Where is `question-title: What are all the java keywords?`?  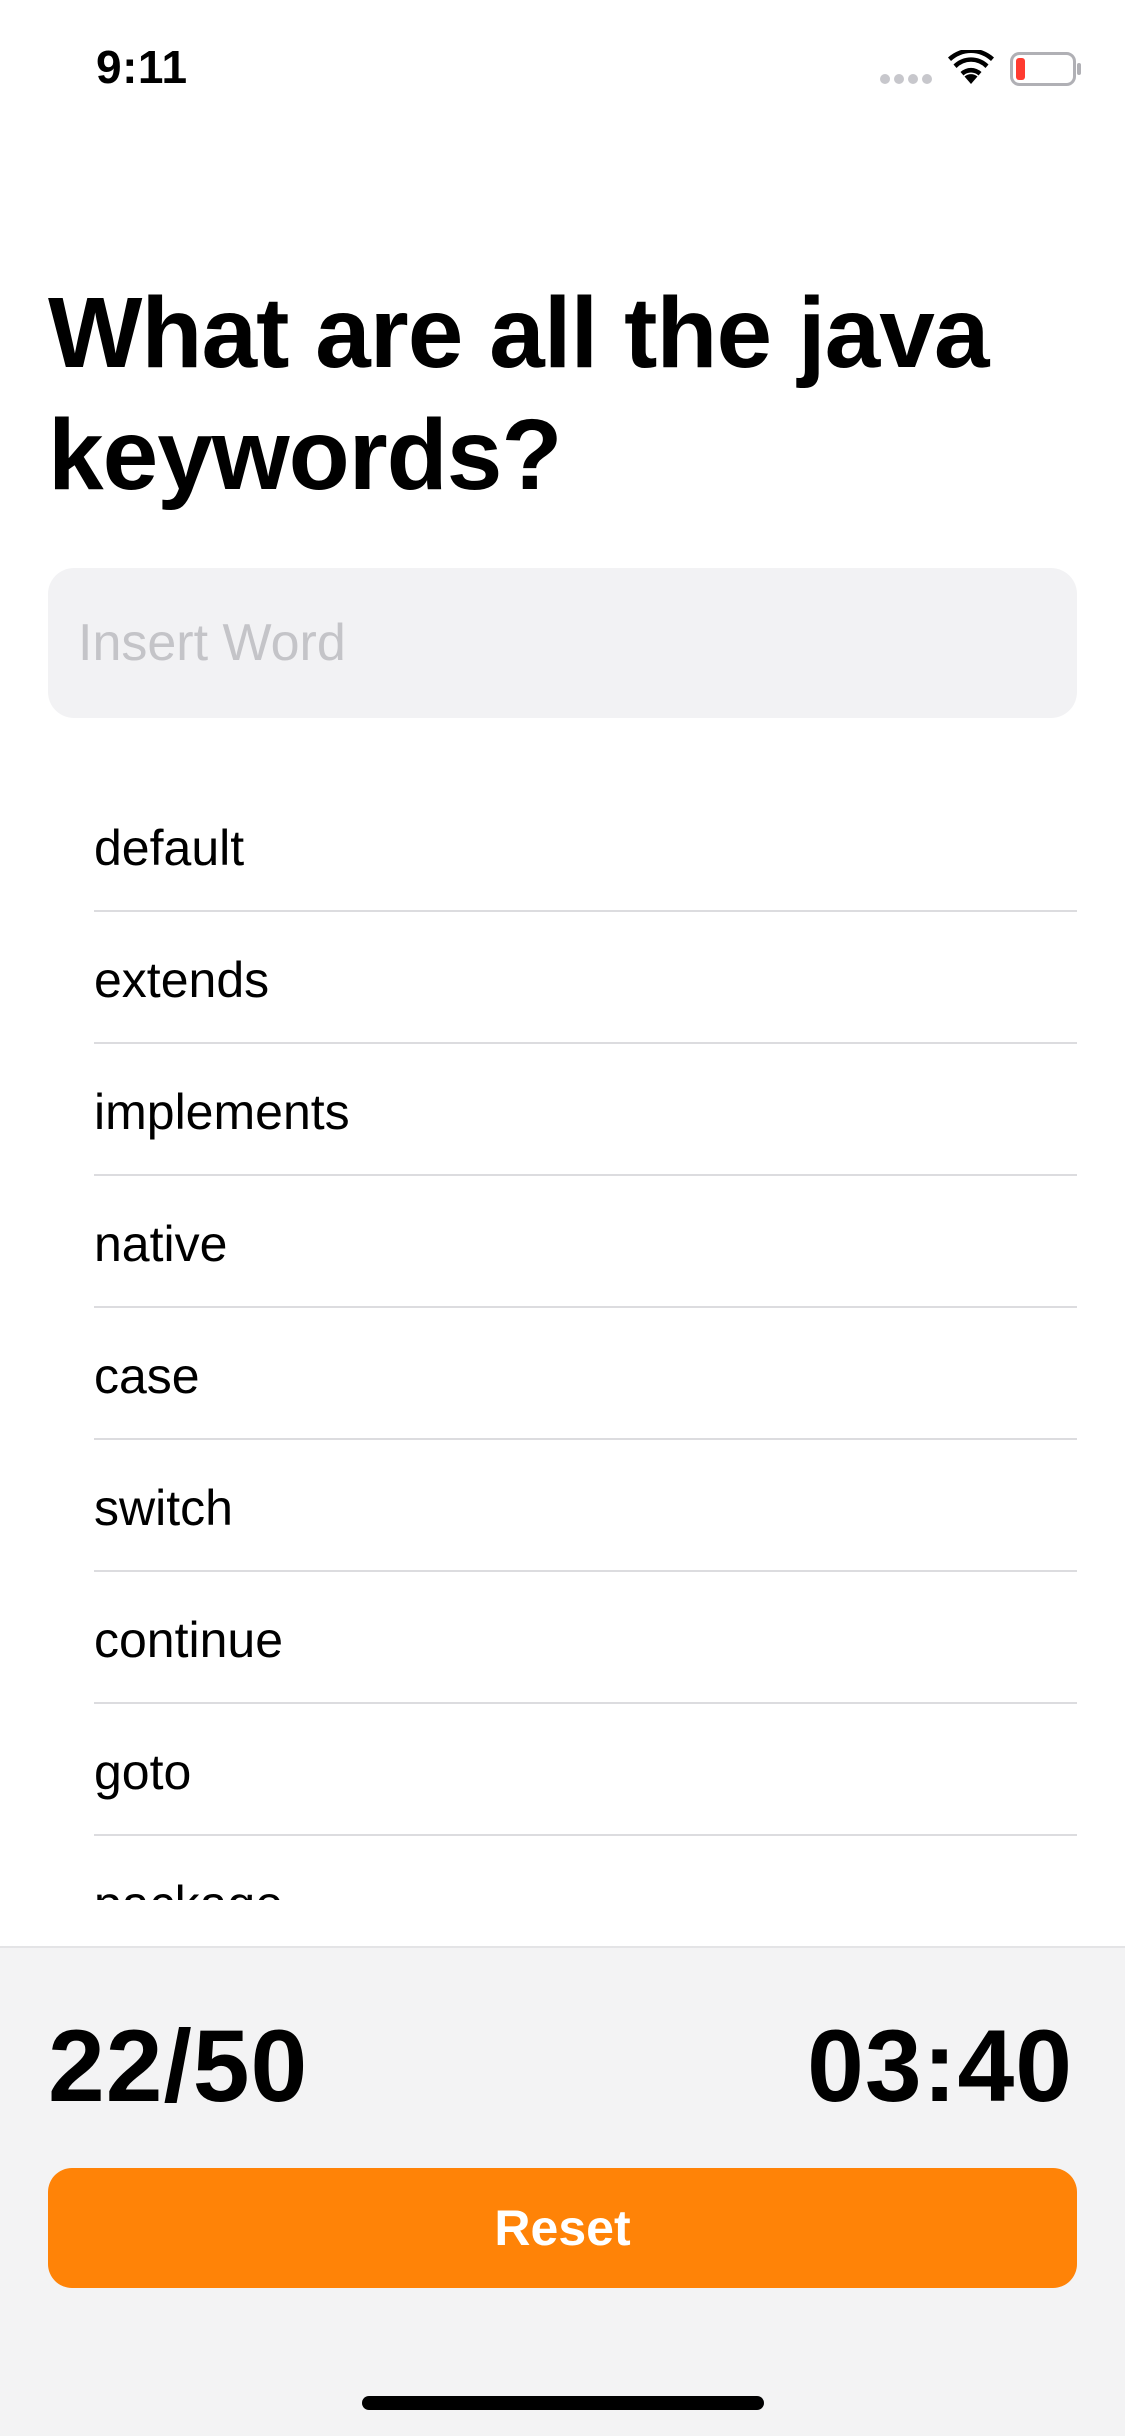
question-title: What are all the java keywords? is located at coordinates (518, 394).